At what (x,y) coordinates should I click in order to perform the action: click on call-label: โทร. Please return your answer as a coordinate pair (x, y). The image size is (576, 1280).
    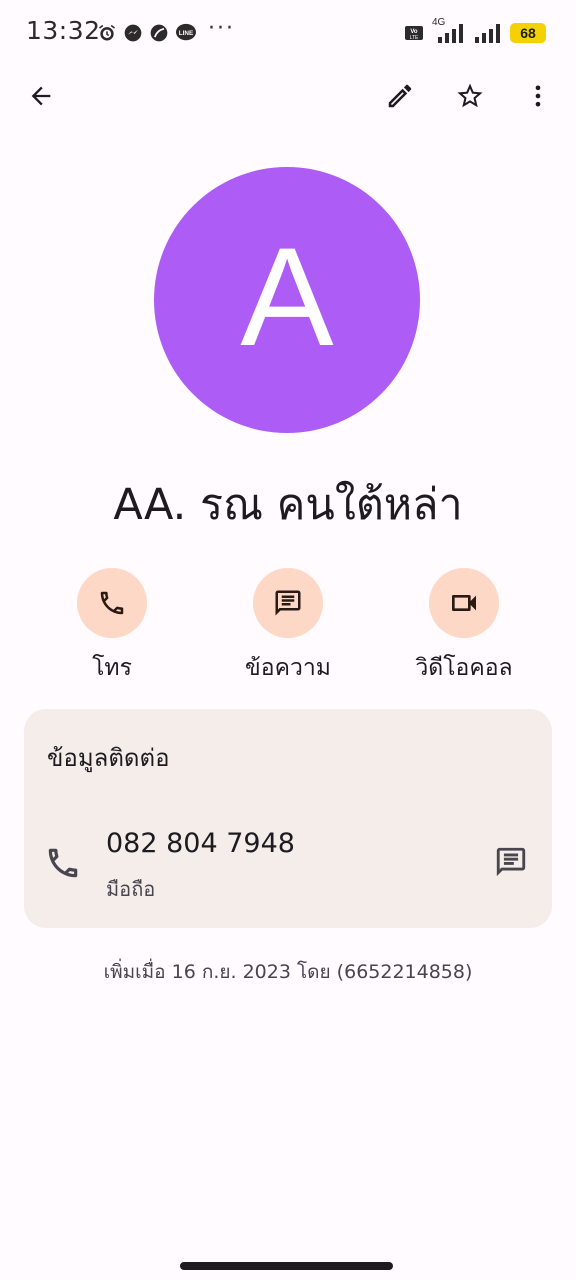
    Looking at the image, I should click on (112, 668).